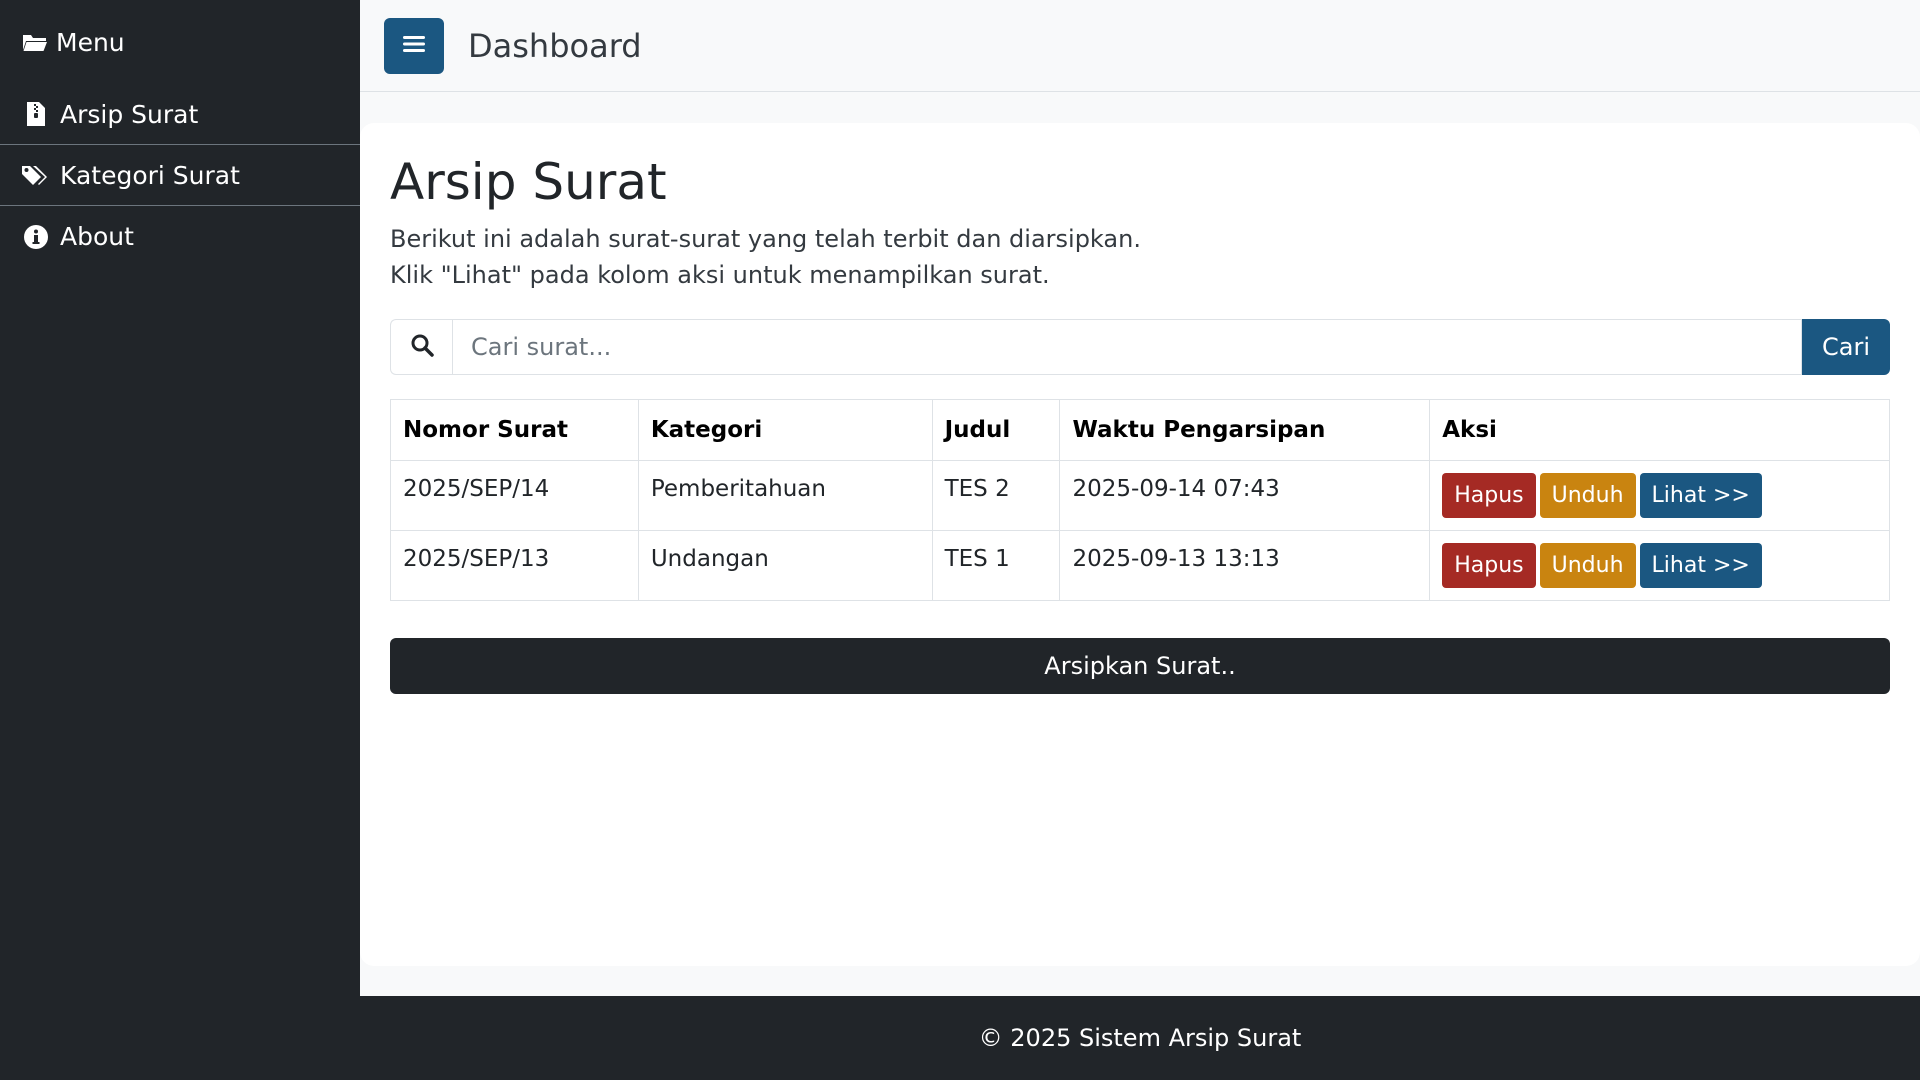  What do you see at coordinates (1140, 666) in the screenshot?
I see `archive-letter-button: Arsipkan Surat..` at bounding box center [1140, 666].